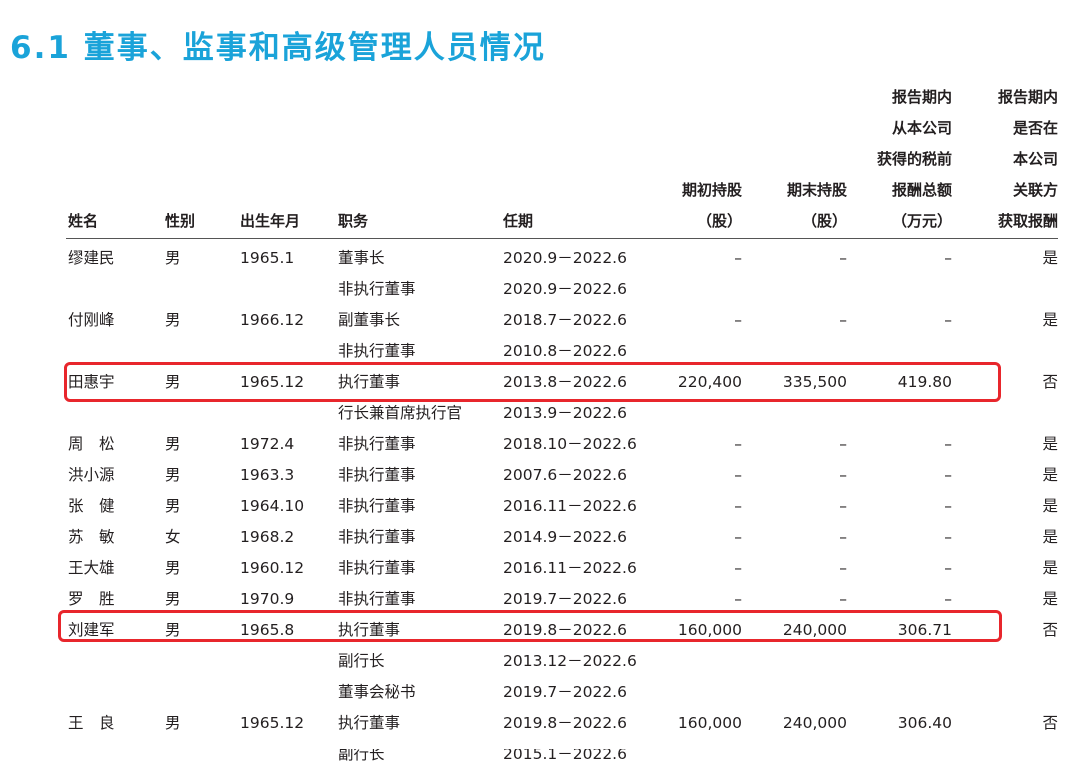  Describe the element at coordinates (270, 221) in the screenshot. I see `header-birth: 出生年月` at that location.